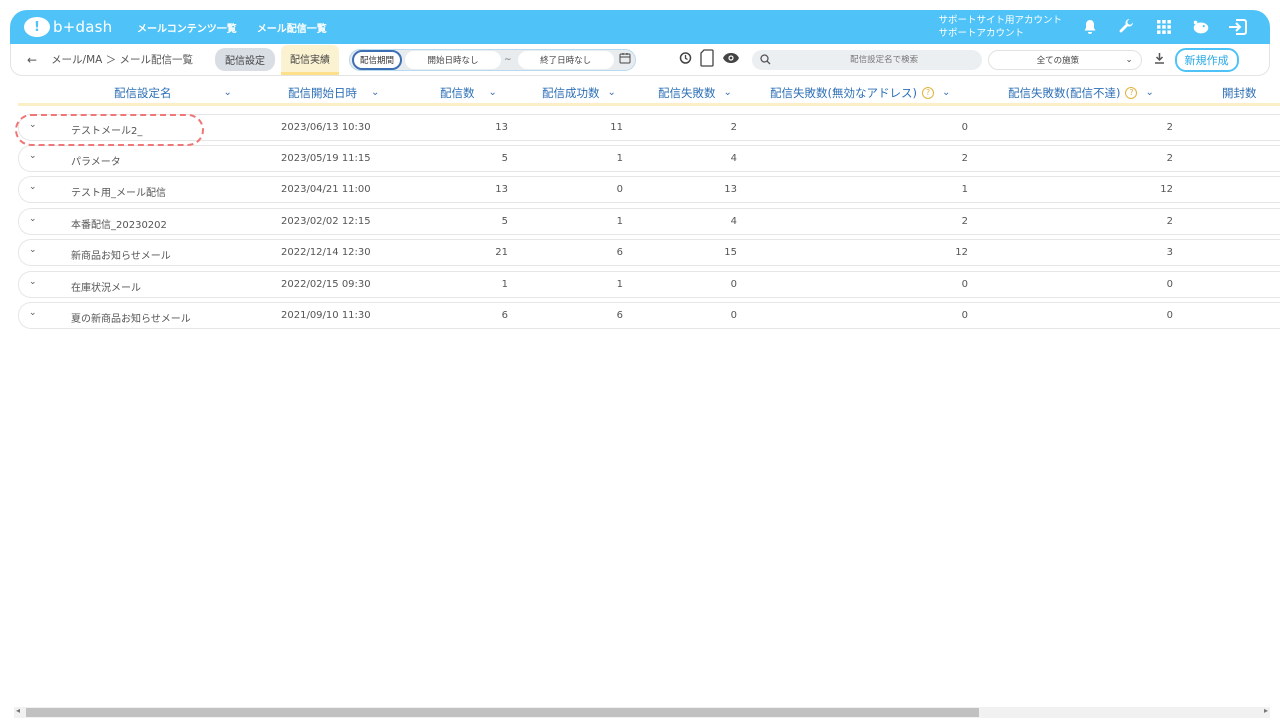  What do you see at coordinates (1090, 27) in the screenshot?
I see `bell-icon` at bounding box center [1090, 27].